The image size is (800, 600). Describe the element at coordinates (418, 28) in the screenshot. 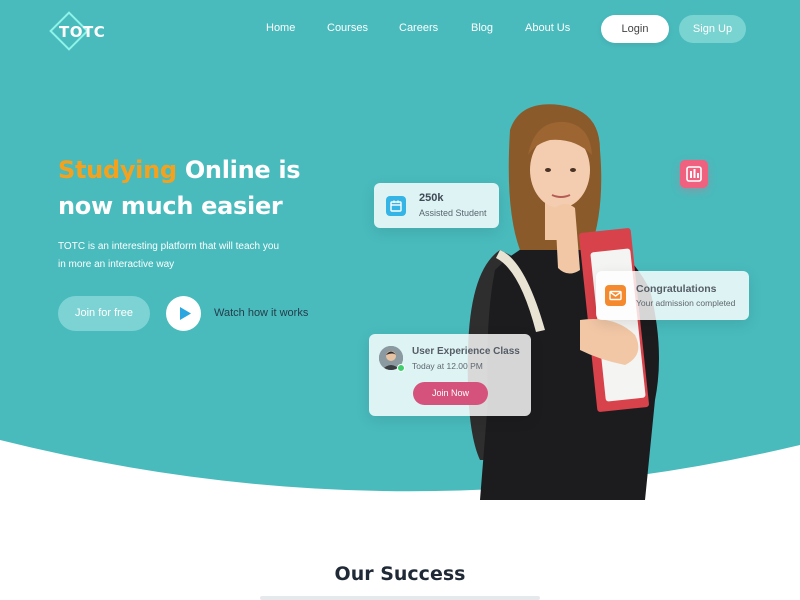

I see `nav-careers: Careers` at that location.